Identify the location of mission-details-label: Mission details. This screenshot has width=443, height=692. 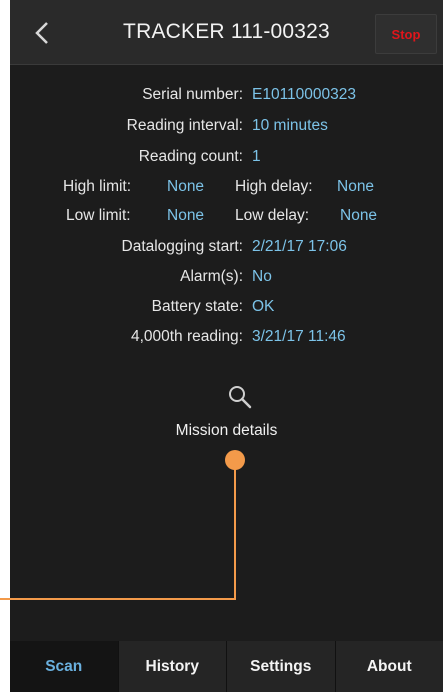
(226, 430).